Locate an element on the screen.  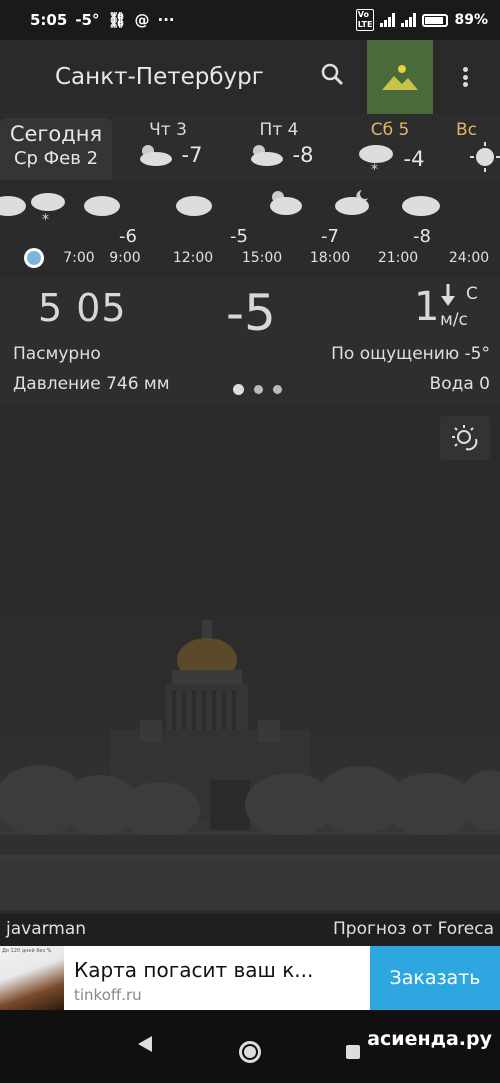
pressure: Давление 746 мм is located at coordinates (91, 384).